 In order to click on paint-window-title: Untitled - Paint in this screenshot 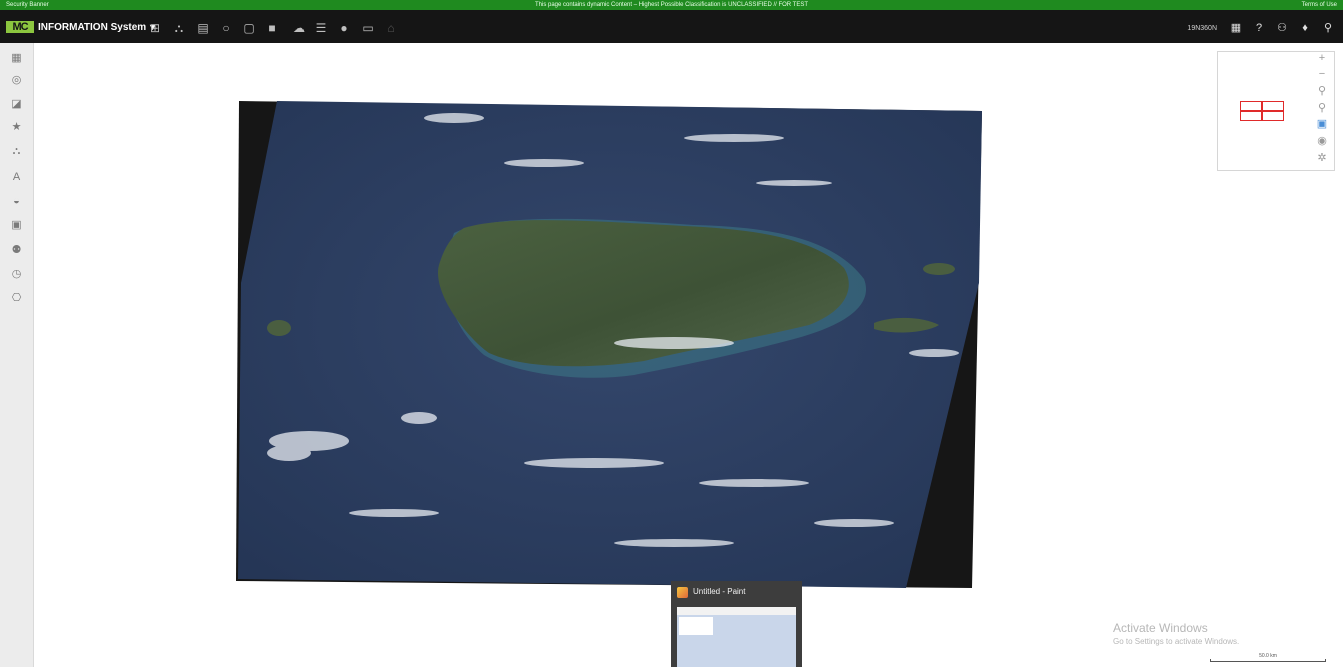, I will do `click(719, 591)`.